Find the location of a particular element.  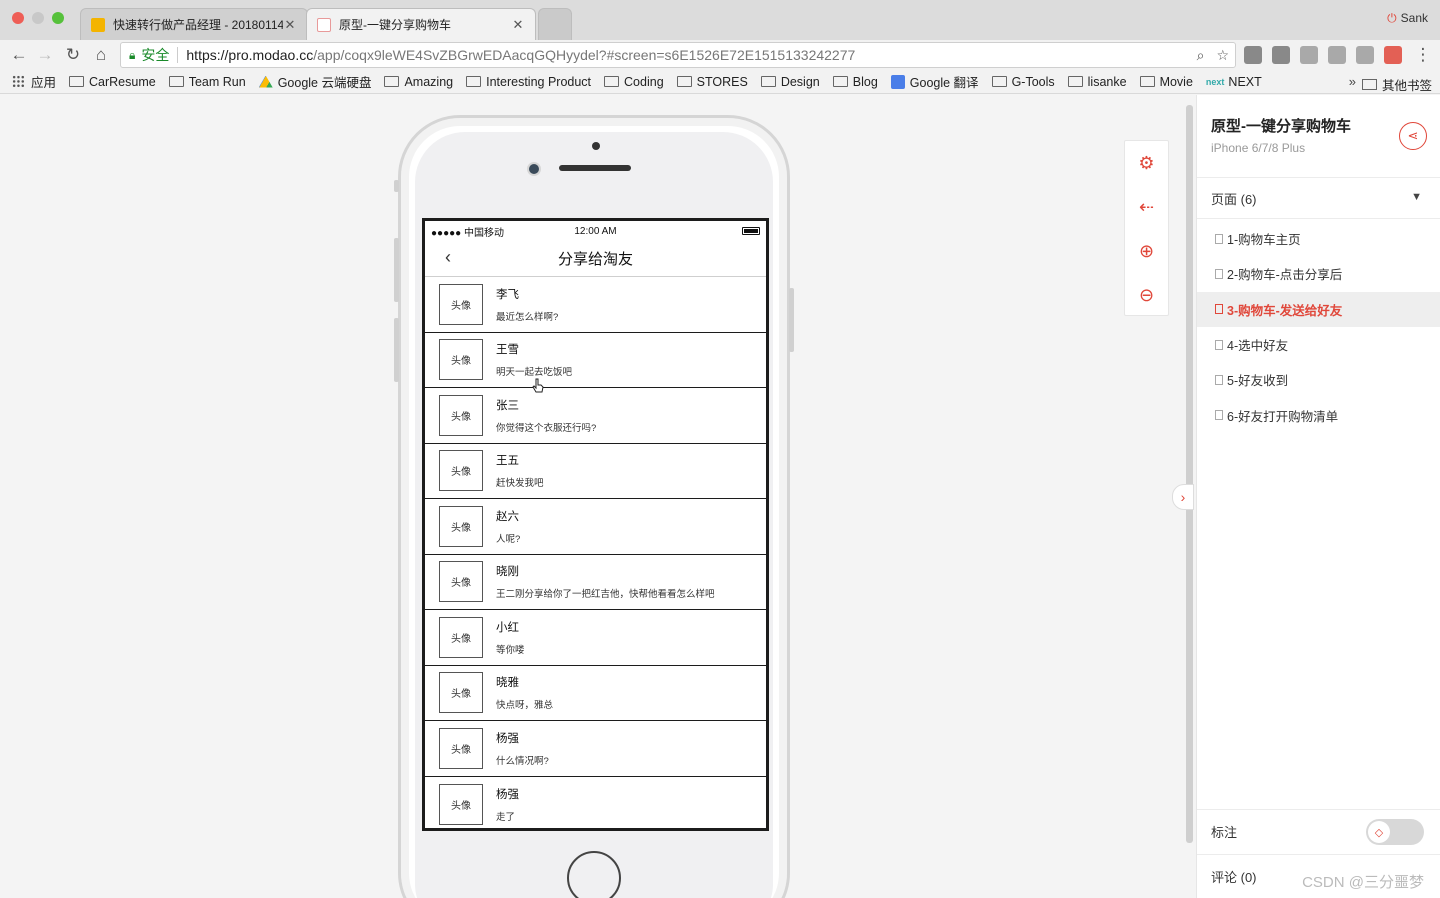

bookmark-apps: 应用 is located at coordinates (34, 81).